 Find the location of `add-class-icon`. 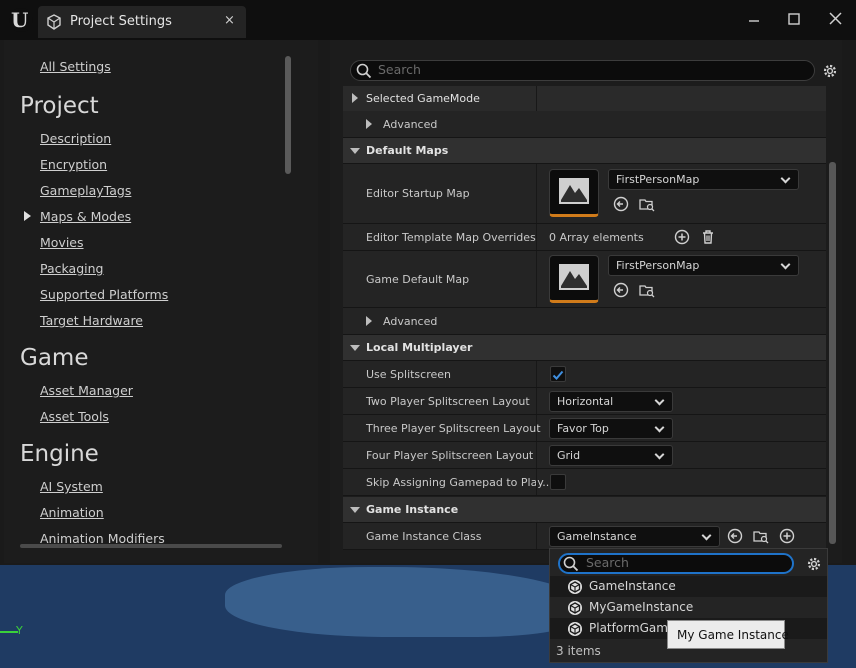

add-class-icon is located at coordinates (787, 536).